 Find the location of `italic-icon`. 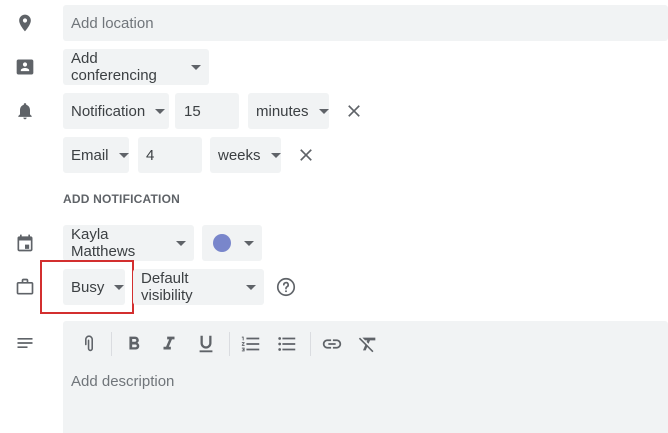

italic-icon is located at coordinates (169, 343).